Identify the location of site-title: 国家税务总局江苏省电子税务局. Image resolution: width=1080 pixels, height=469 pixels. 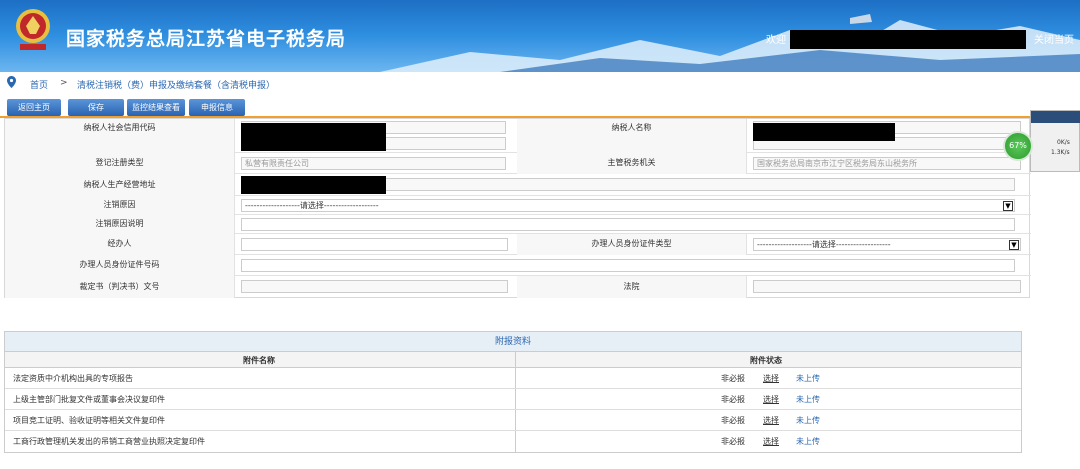
(206, 39).